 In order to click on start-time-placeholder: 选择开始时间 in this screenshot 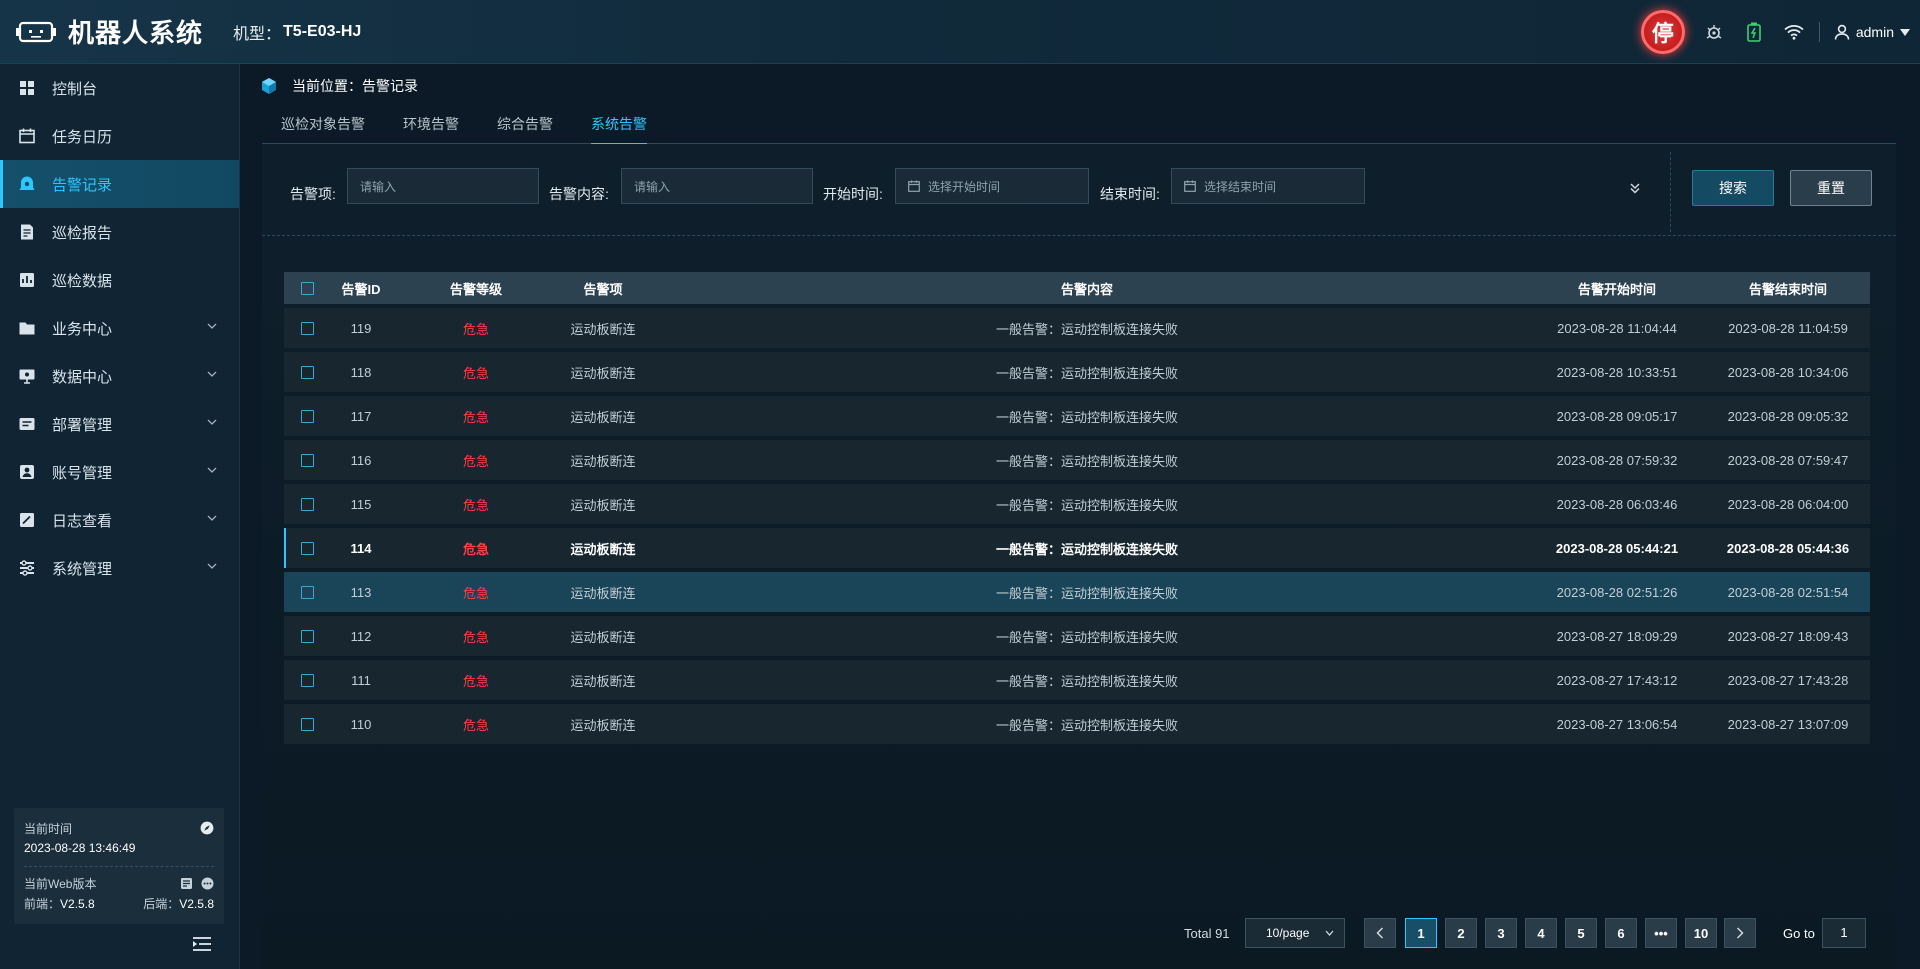, I will do `click(964, 186)`.